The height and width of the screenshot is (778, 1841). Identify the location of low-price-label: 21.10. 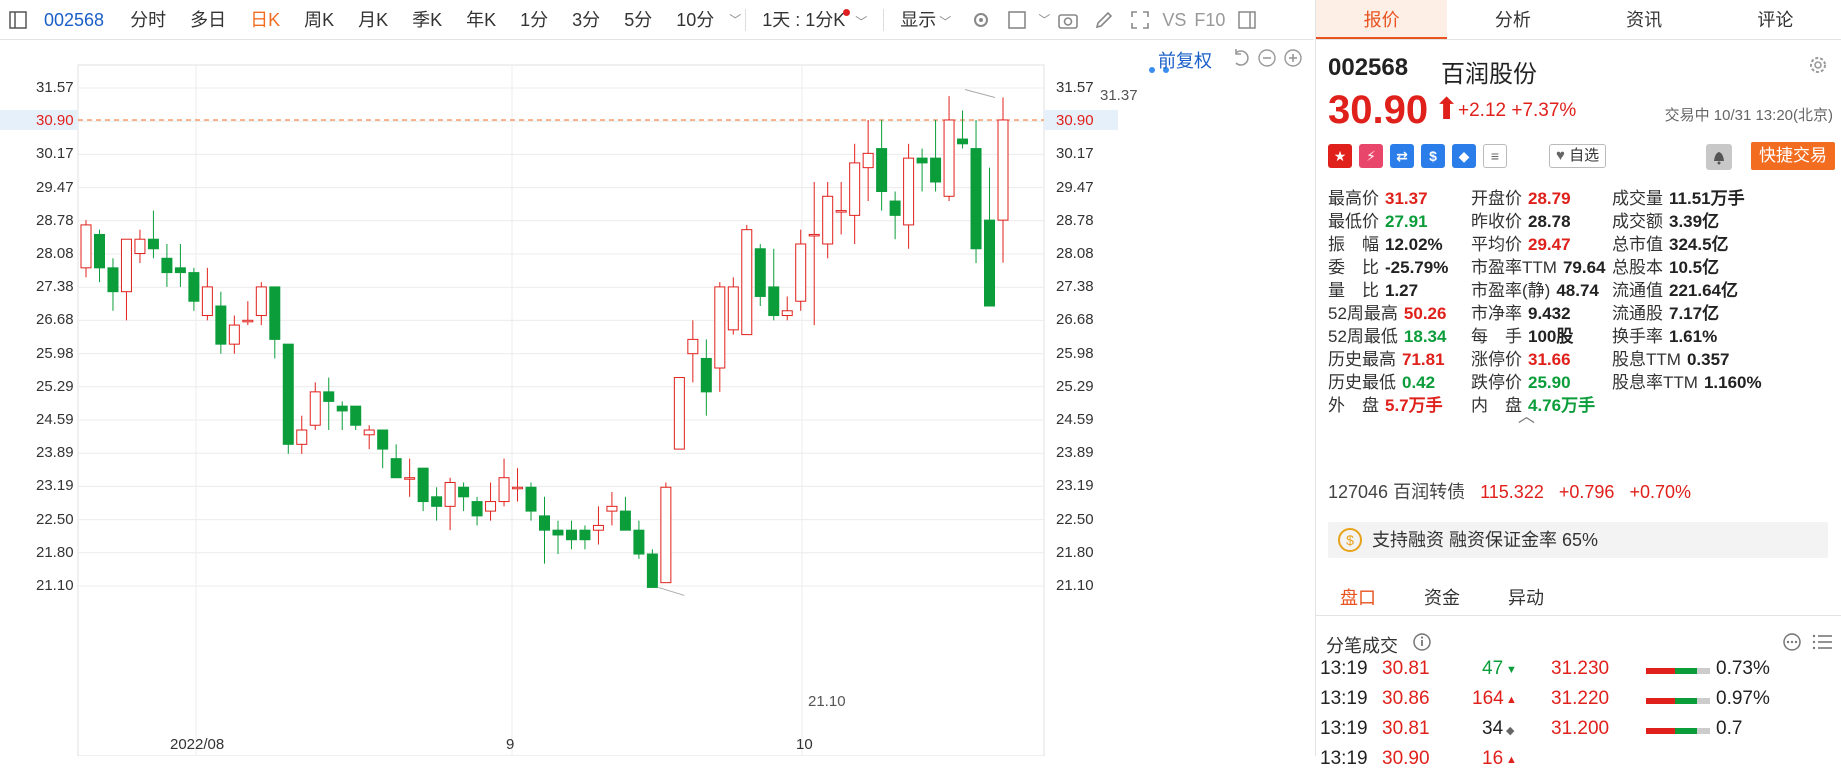
(827, 701).